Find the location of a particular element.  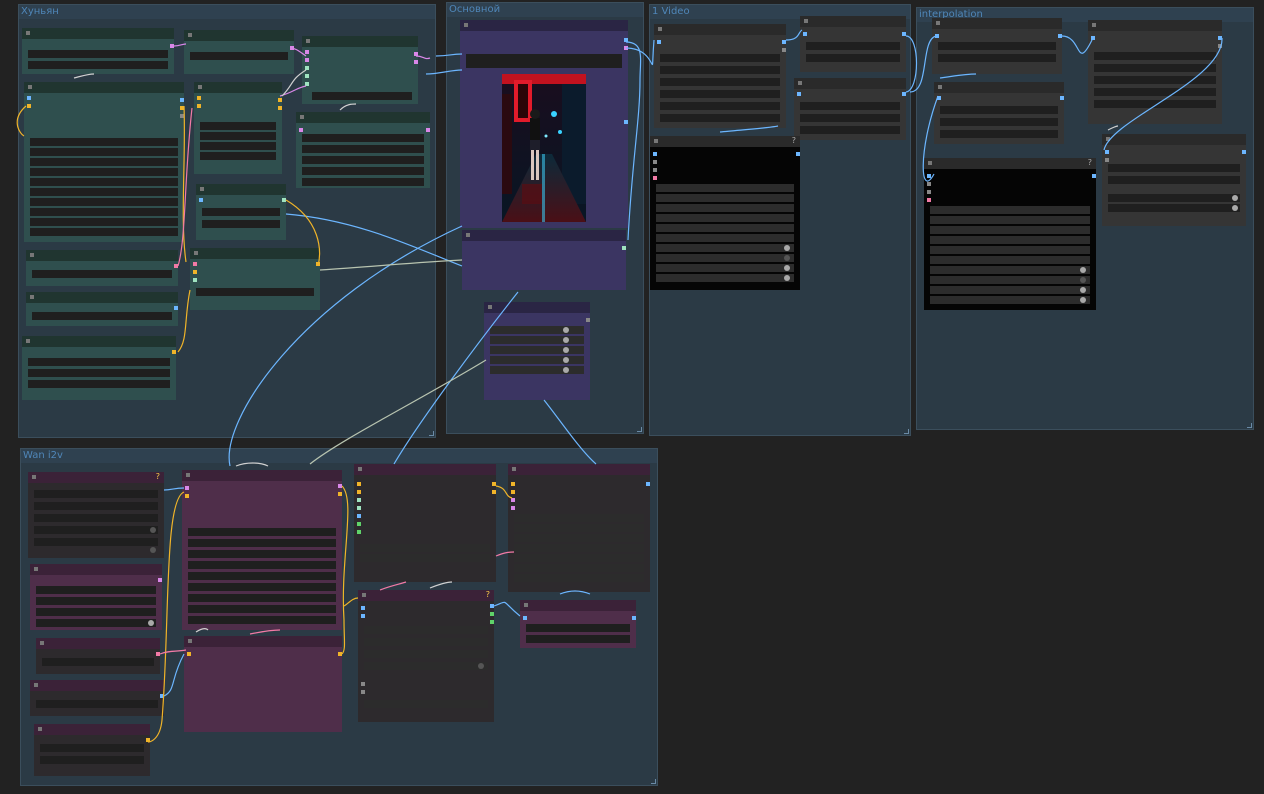

hunyuan-node-latent is located at coordinates (255, 279).